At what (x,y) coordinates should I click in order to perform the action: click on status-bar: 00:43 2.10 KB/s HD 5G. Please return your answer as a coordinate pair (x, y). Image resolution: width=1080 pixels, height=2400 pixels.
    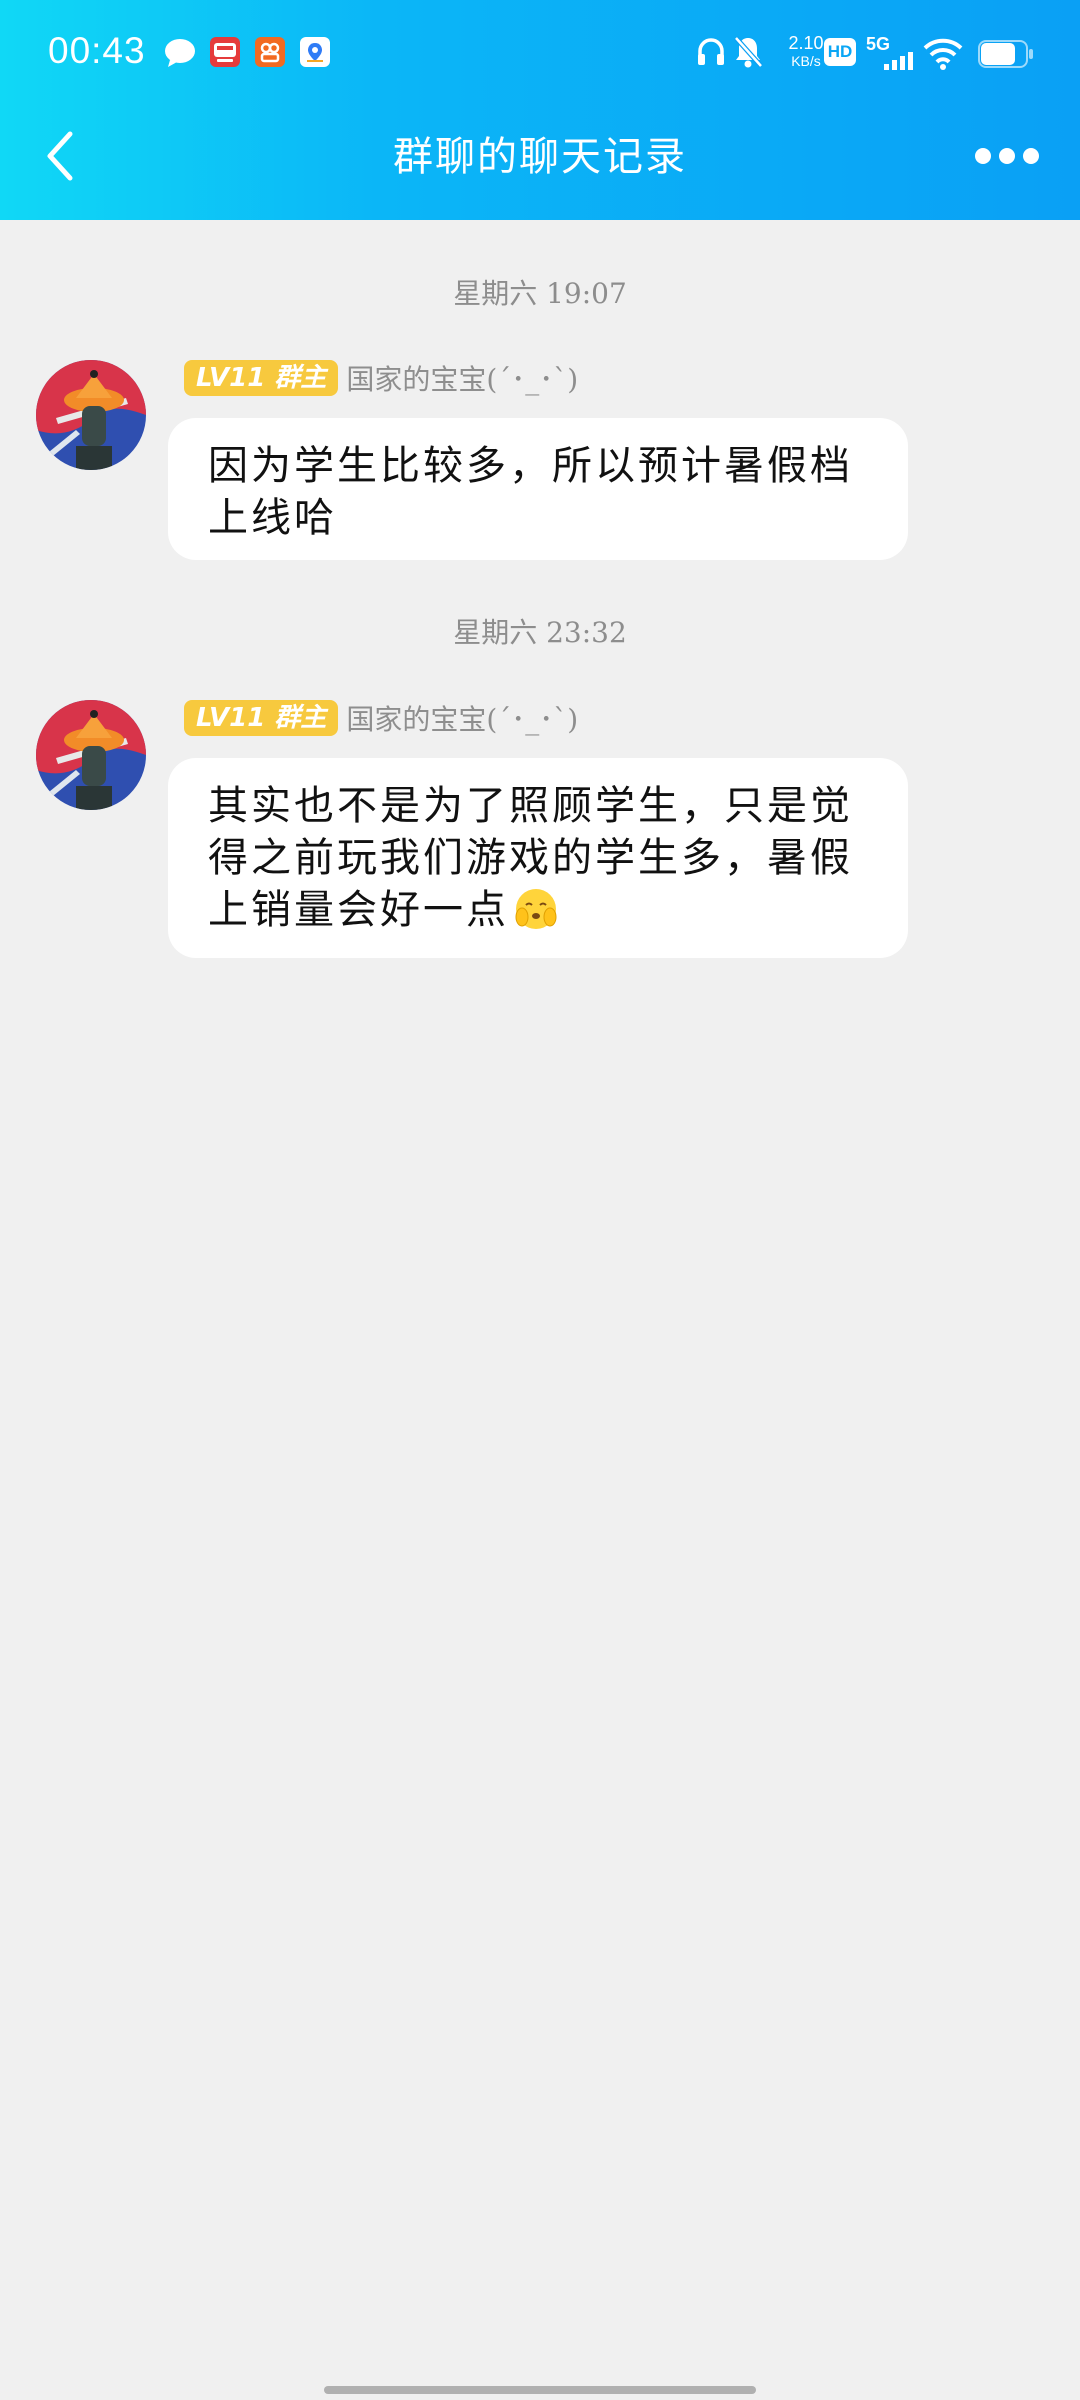
    Looking at the image, I should click on (540, 52).